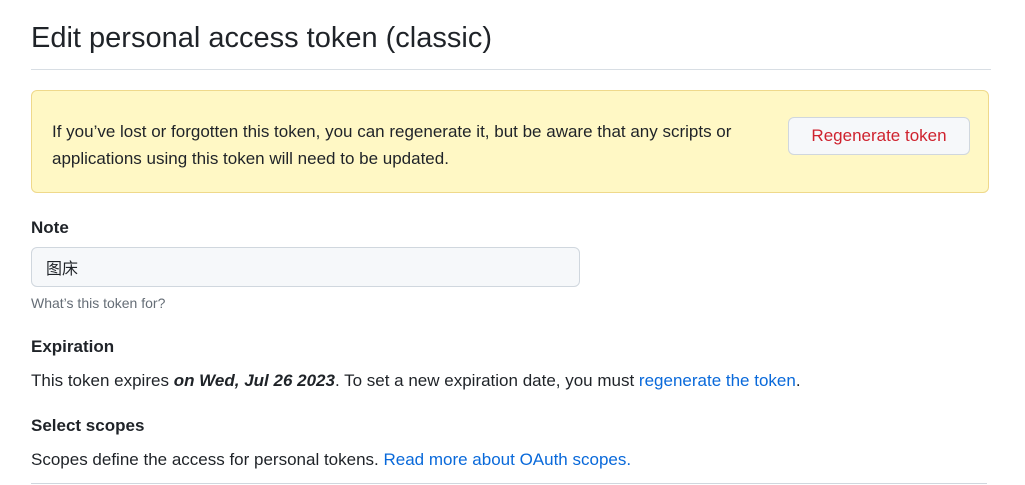 The width and height of the screenshot is (1025, 485). I want to click on oauth-scopes-link: Read more about OAuth scopes., so click(507, 459).